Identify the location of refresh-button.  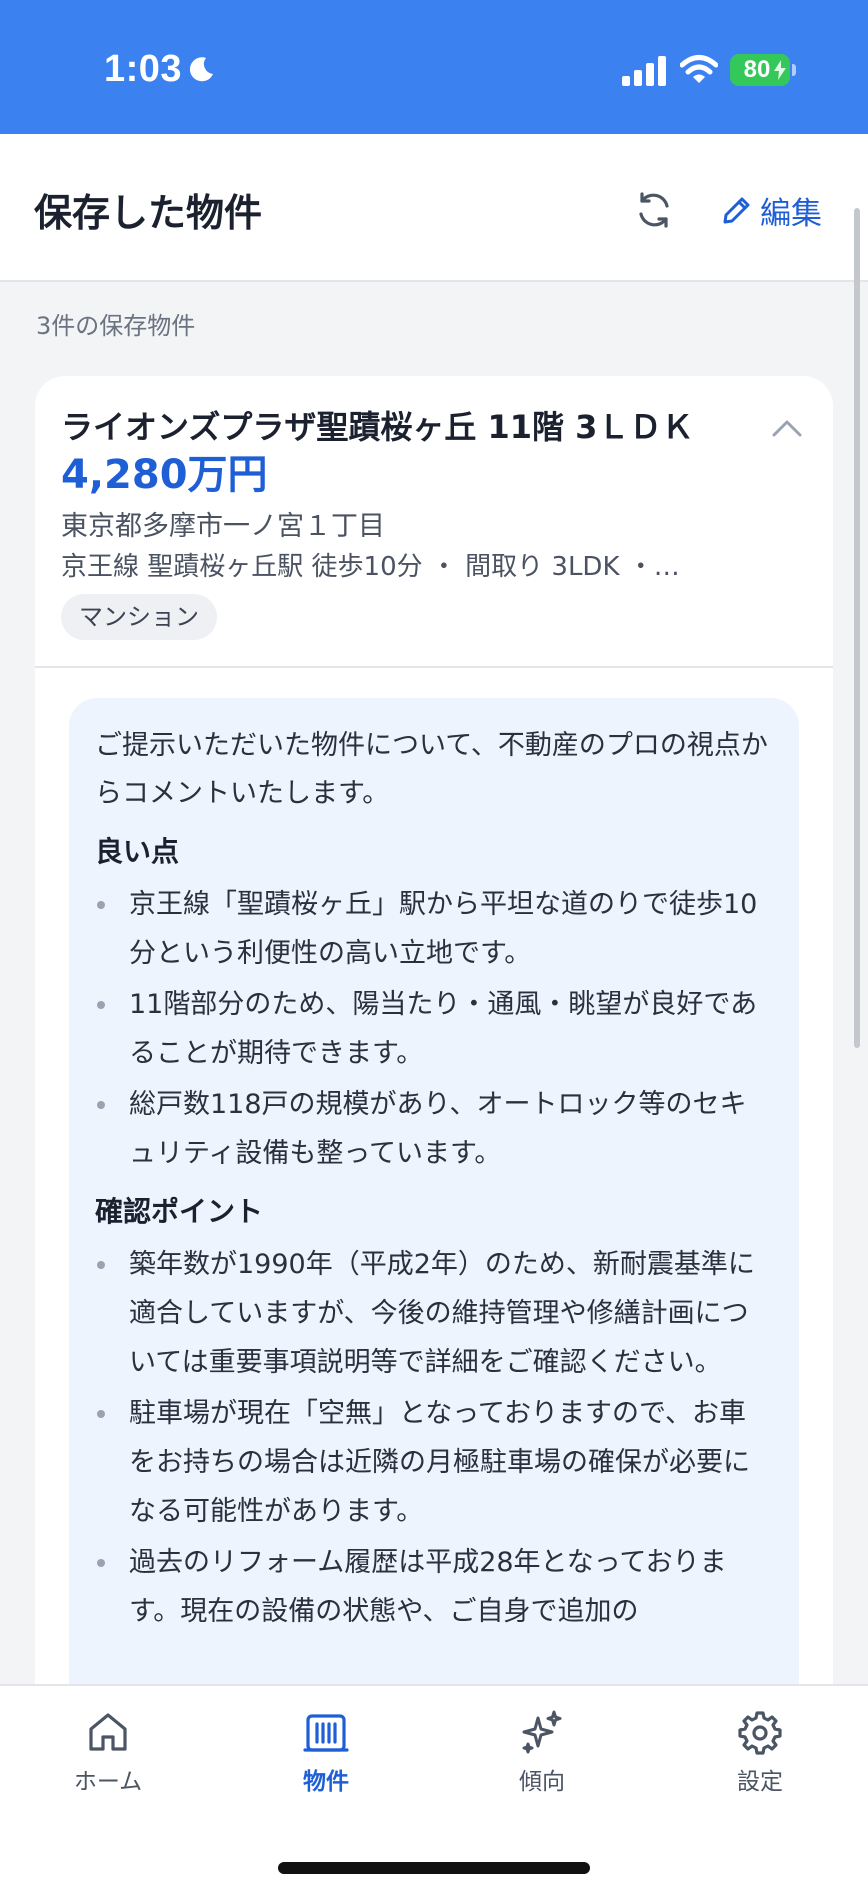
(654, 210).